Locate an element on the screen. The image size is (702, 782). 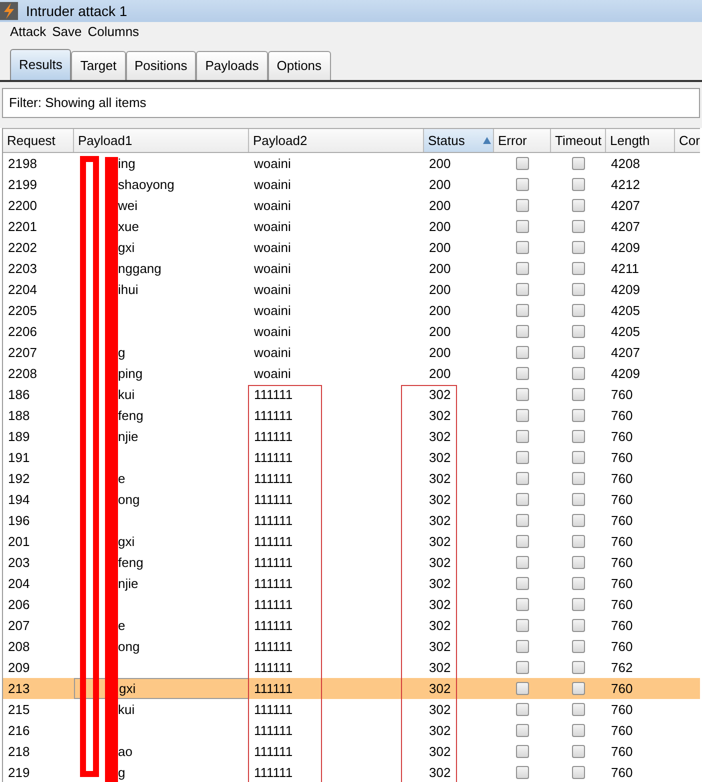
tab: Positions is located at coordinates (161, 65).